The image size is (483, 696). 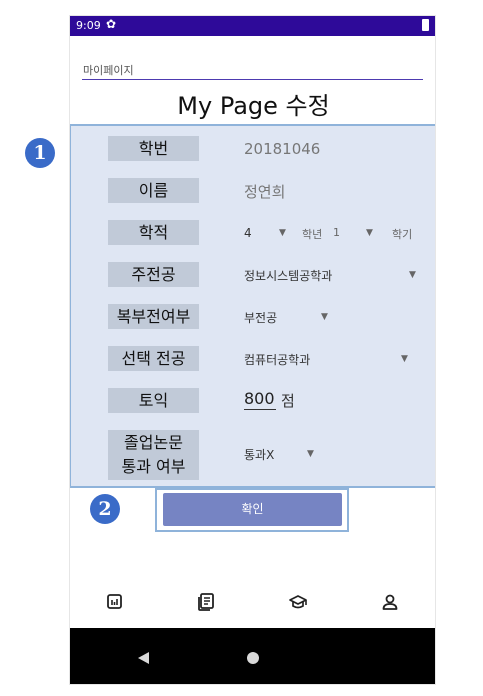 I want to click on home-icon, so click(x=253, y=658).